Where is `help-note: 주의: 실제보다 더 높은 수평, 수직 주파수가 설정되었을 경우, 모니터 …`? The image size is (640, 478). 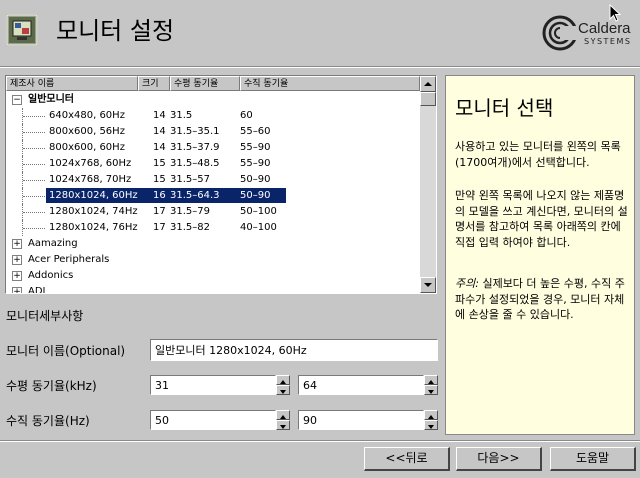 help-note: 주의: 실제보다 더 높은 수평, 수직 주파수가 설정되었을 경우, 모니터 … is located at coordinates (543, 299).